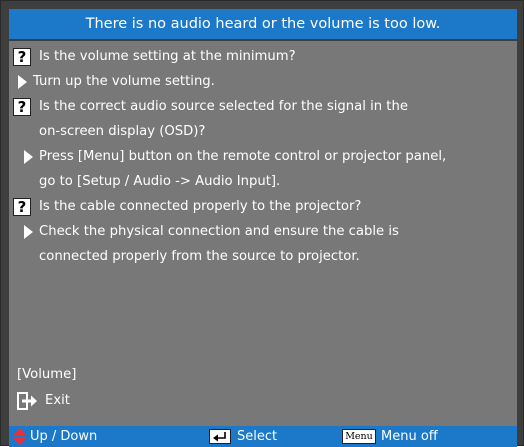 This screenshot has height=447, width=524. What do you see at coordinates (409, 436) in the screenshot?
I see `menu-off-label: Menu off` at bounding box center [409, 436].